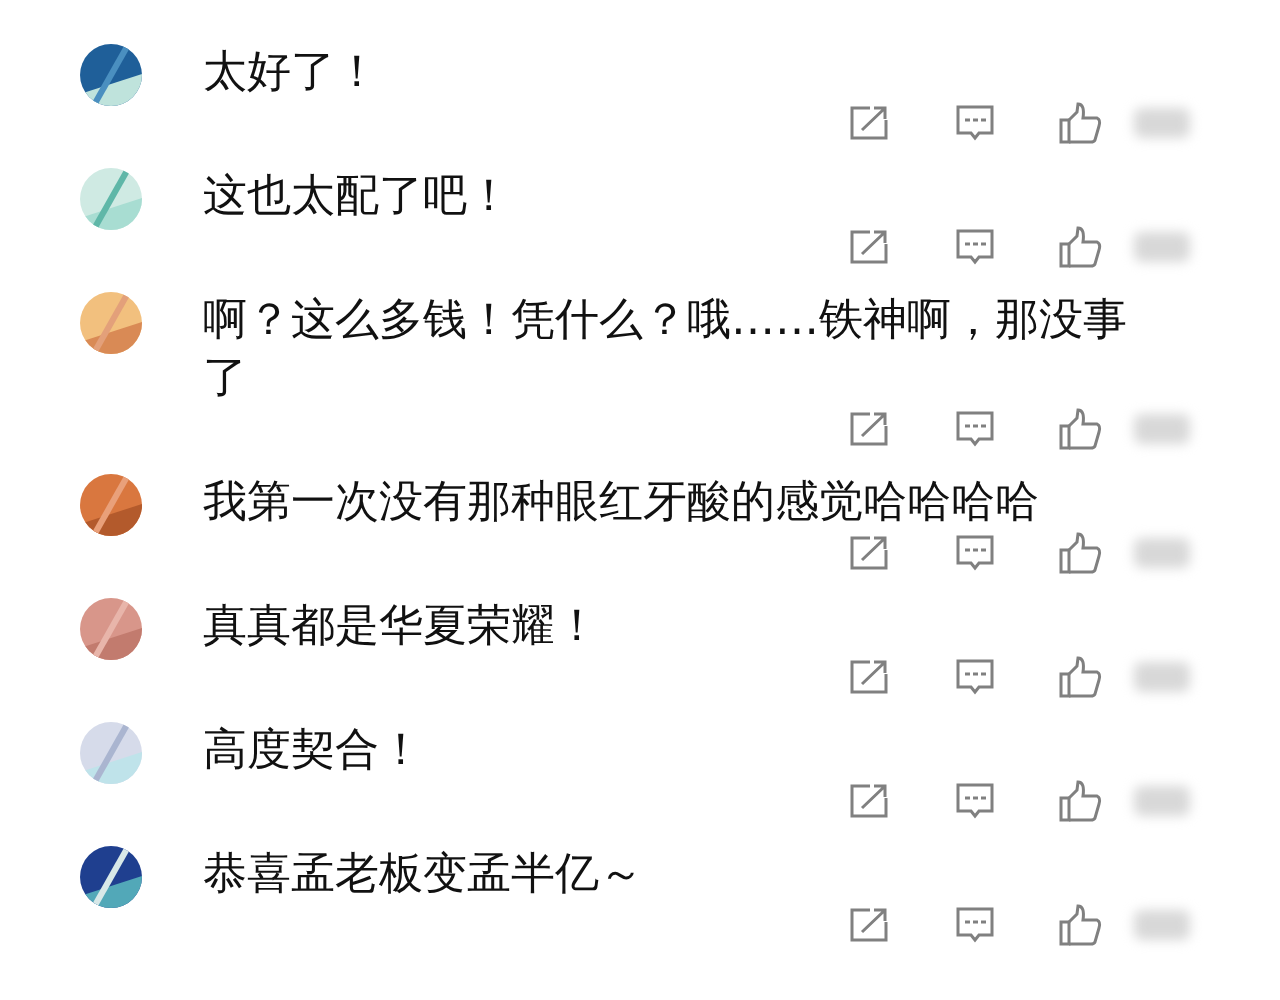 This screenshot has height=1000, width=1280. What do you see at coordinates (357, 195) in the screenshot?
I see `comment-text: 这也太配了吧！` at bounding box center [357, 195].